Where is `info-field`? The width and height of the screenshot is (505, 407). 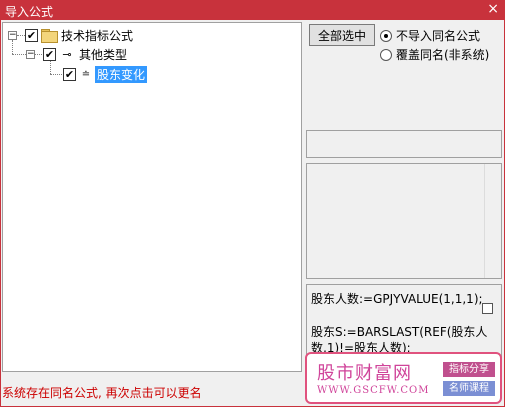 info-field is located at coordinates (404, 144).